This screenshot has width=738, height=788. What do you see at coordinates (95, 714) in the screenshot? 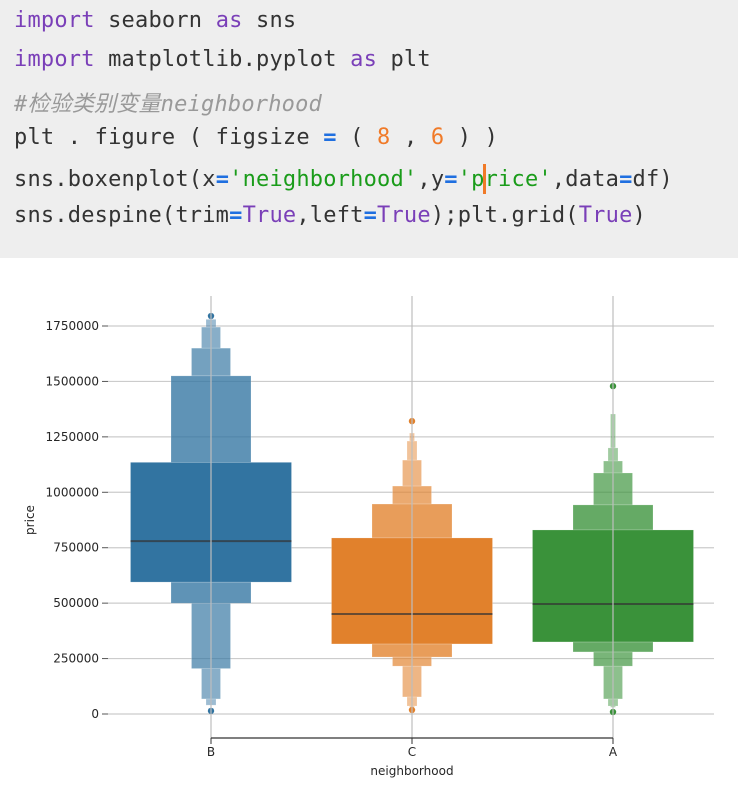
I see `y-tick-label: 0` at bounding box center [95, 714].